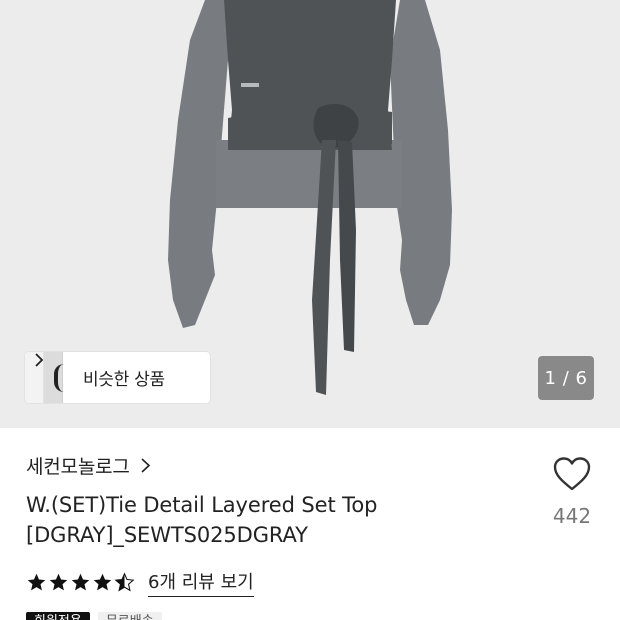 The width and height of the screenshot is (620, 620). I want to click on badge-members-only: 회원전용, so click(58, 616).